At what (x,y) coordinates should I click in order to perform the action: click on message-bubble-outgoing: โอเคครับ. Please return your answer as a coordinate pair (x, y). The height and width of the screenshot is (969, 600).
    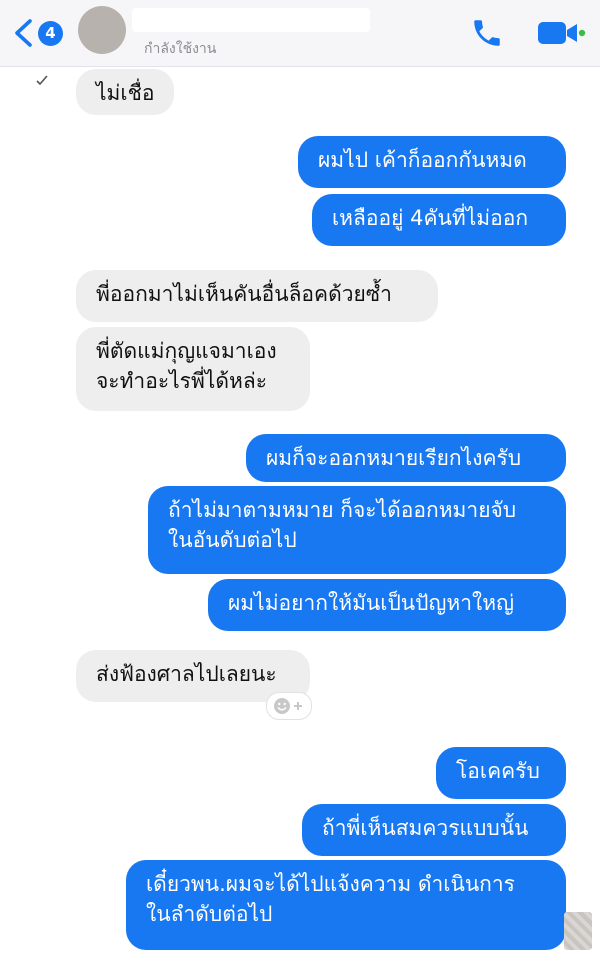
    Looking at the image, I should click on (501, 773).